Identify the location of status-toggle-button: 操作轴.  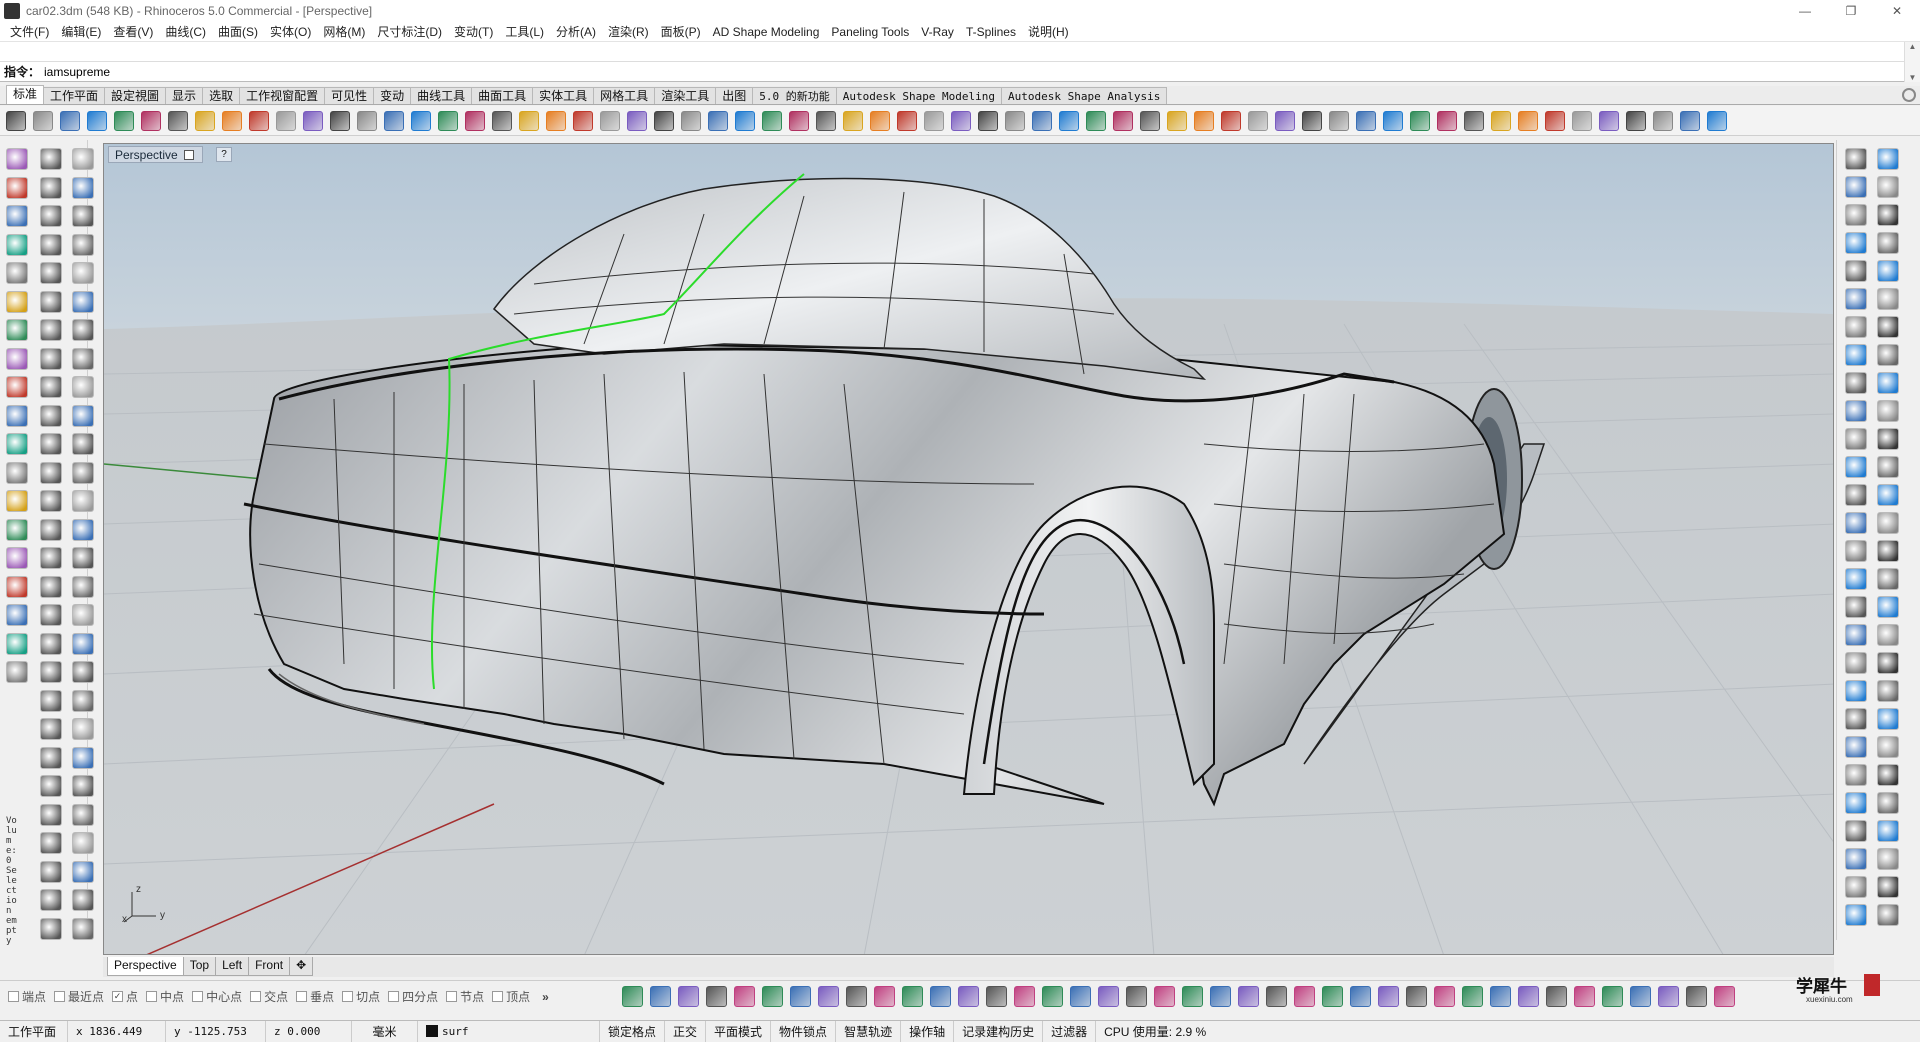
(928, 1031).